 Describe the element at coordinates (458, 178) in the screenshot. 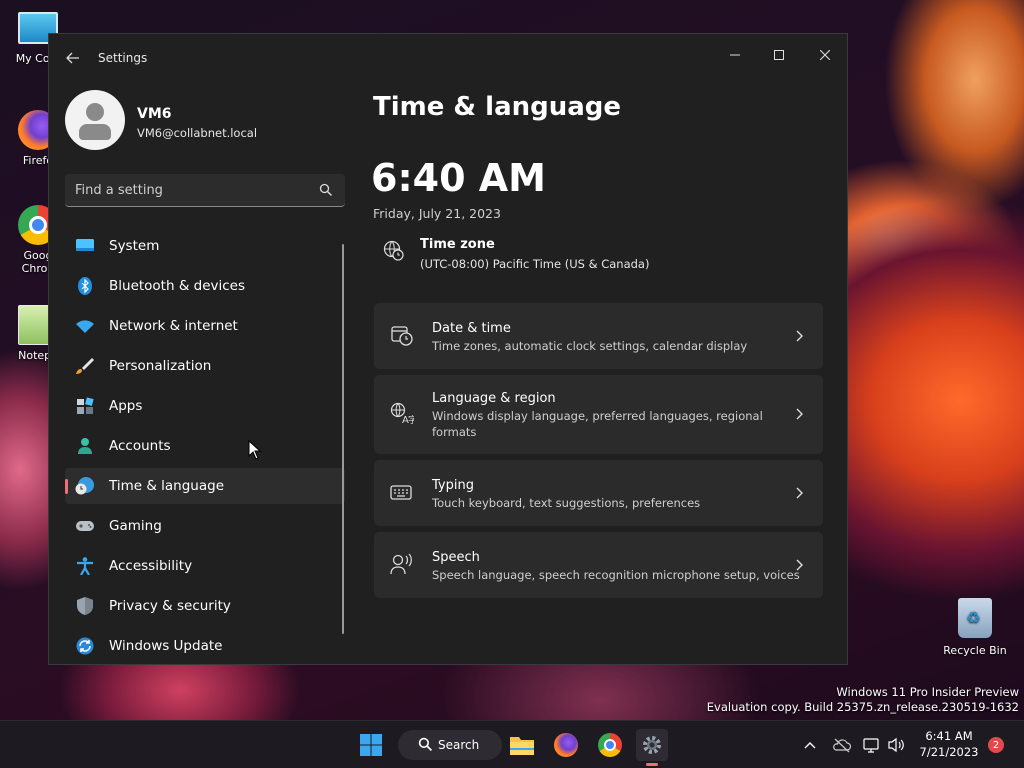

I see `current-time: 6:40 AM` at that location.